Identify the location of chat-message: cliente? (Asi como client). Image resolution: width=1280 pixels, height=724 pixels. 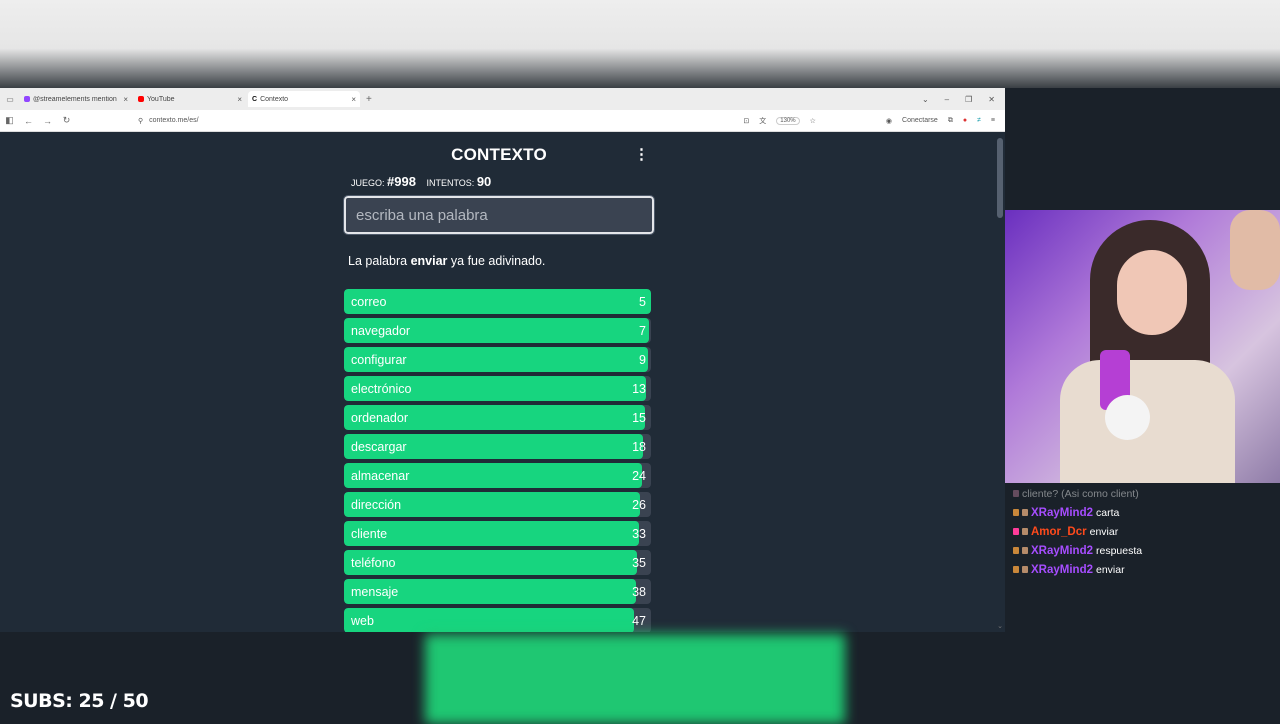
(1145, 493).